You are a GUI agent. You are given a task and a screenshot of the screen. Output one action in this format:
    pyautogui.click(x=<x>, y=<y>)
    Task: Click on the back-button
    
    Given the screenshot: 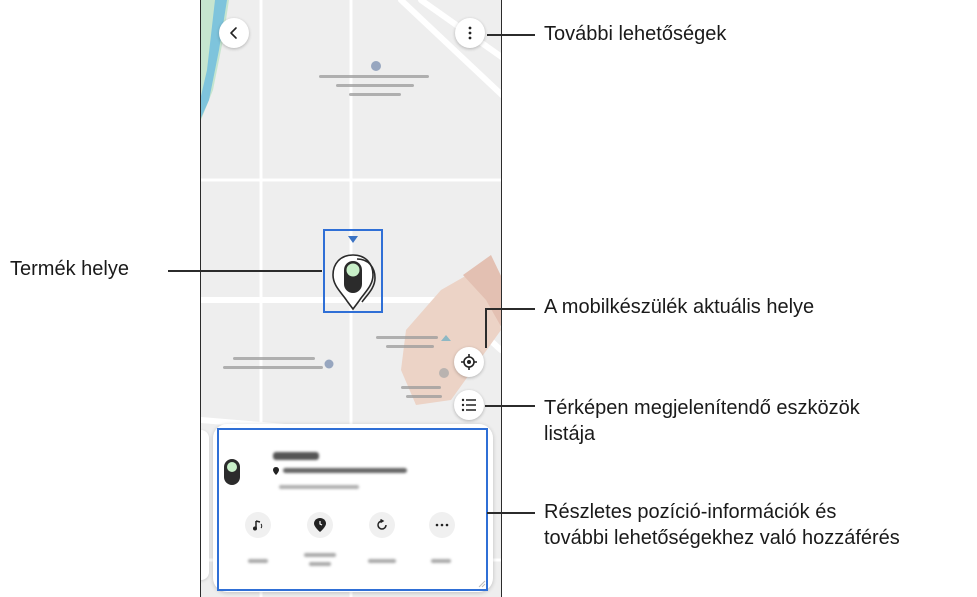 What is the action you would take?
    pyautogui.click(x=234, y=33)
    